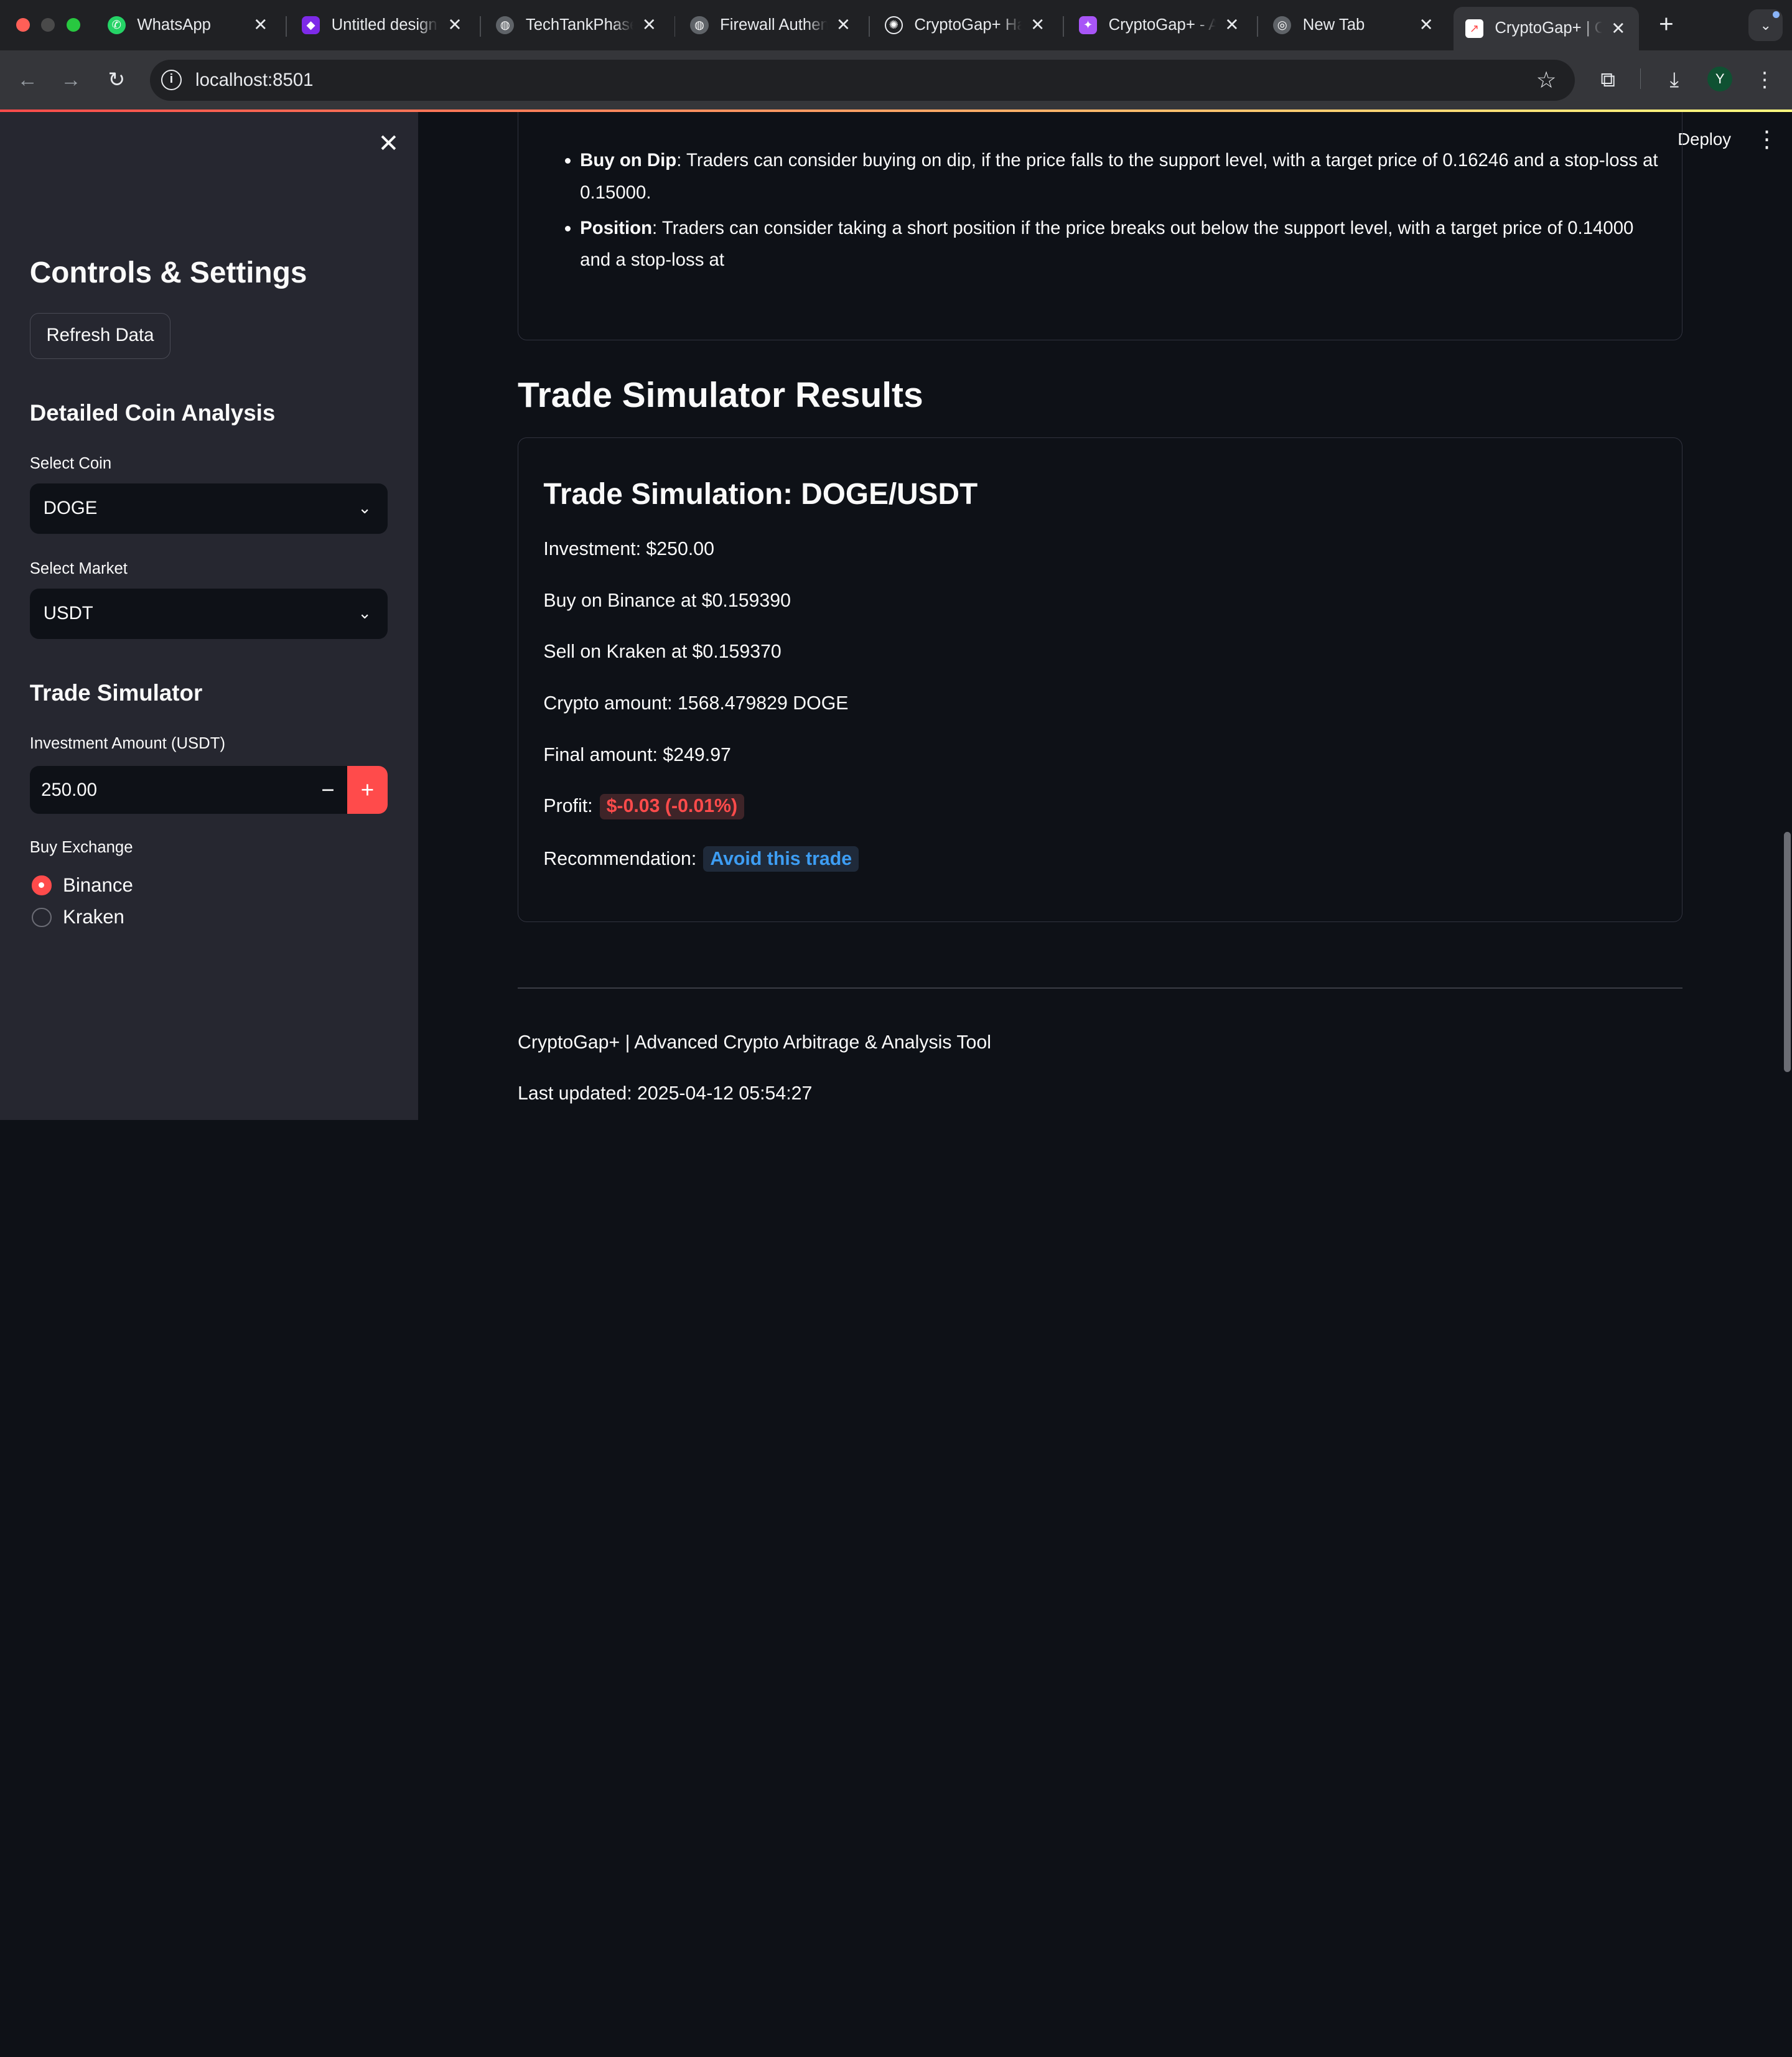 This screenshot has height=2057, width=1792. I want to click on radio-unselected-icon, so click(42, 917).